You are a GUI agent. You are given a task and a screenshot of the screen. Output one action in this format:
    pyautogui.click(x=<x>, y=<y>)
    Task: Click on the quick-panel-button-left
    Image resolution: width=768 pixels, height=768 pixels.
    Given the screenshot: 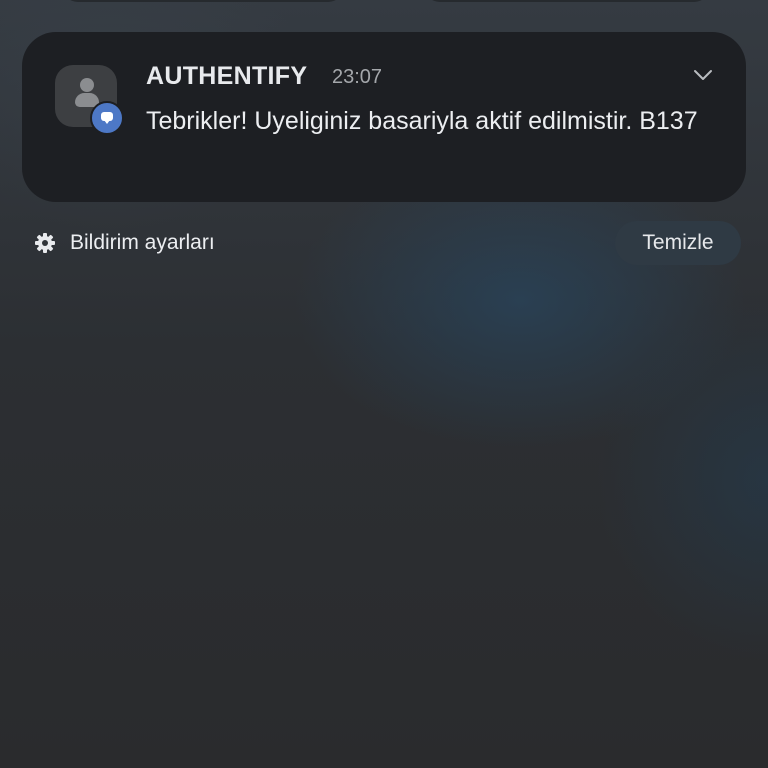 What is the action you would take?
    pyautogui.click(x=203, y=1)
    